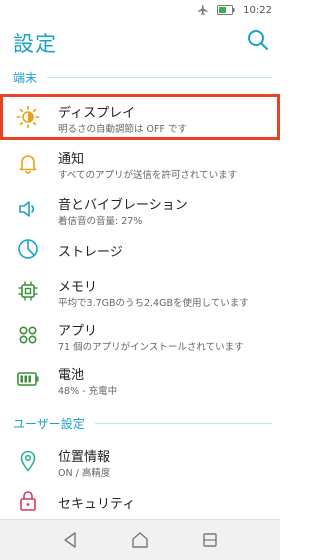 The image size is (320, 560). What do you see at coordinates (28, 163) in the screenshot?
I see `bell-icon` at bounding box center [28, 163].